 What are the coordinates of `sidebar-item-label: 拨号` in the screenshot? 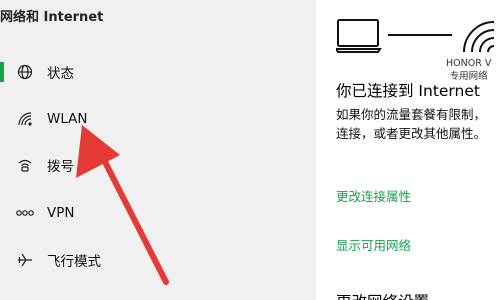 It's located at (60, 167).